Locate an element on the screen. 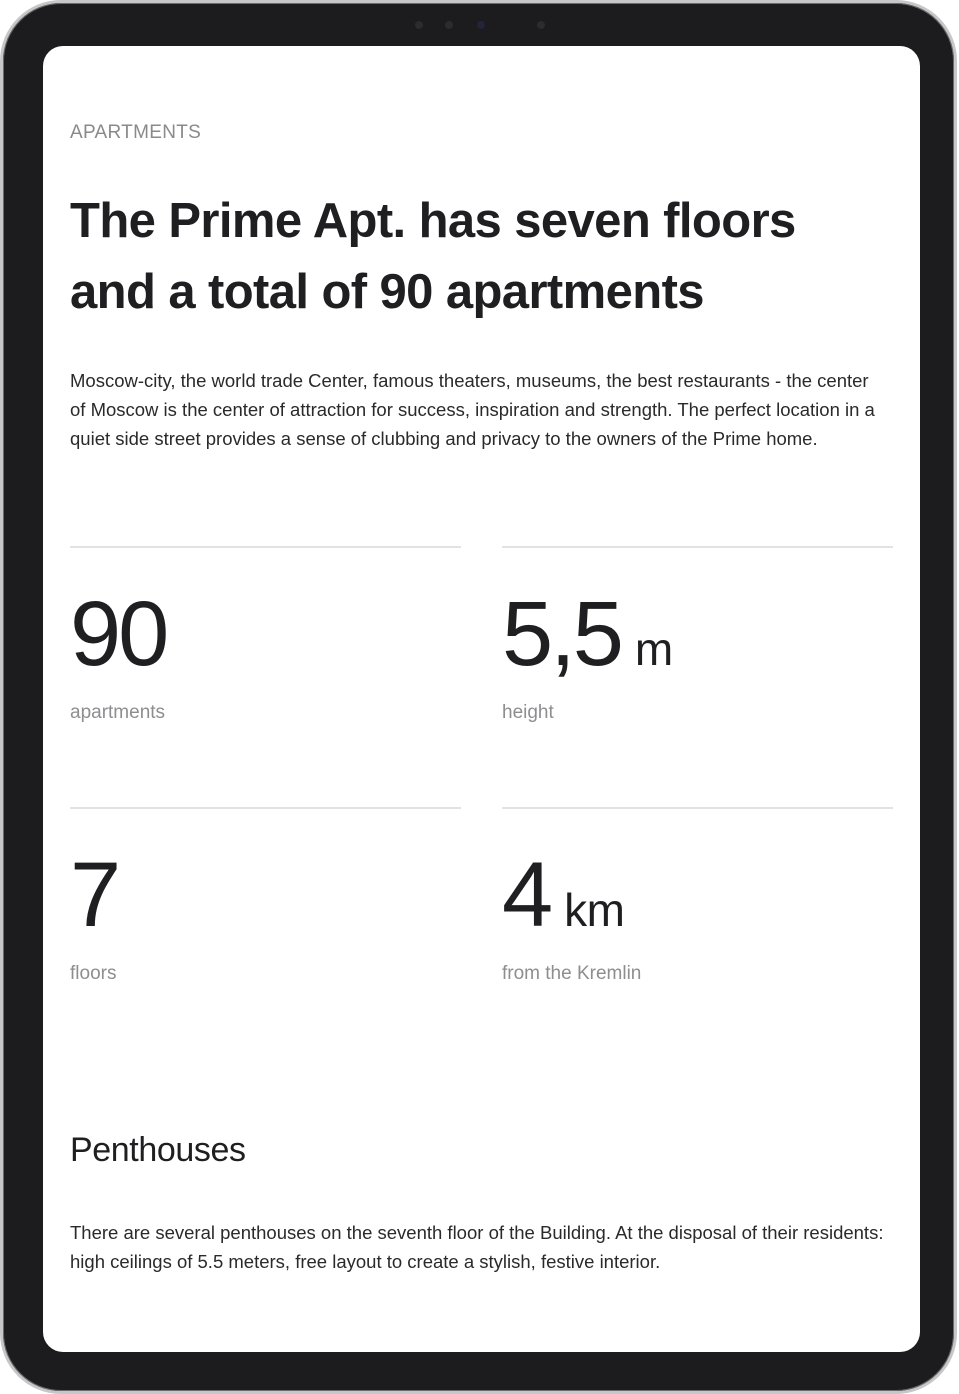  stat-label: floors is located at coordinates (93, 973).